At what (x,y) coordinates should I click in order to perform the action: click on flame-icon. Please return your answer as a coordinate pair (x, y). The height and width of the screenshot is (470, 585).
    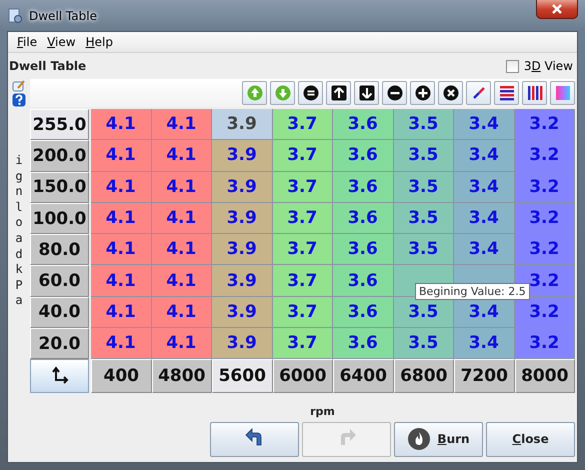
    Looking at the image, I should click on (419, 439).